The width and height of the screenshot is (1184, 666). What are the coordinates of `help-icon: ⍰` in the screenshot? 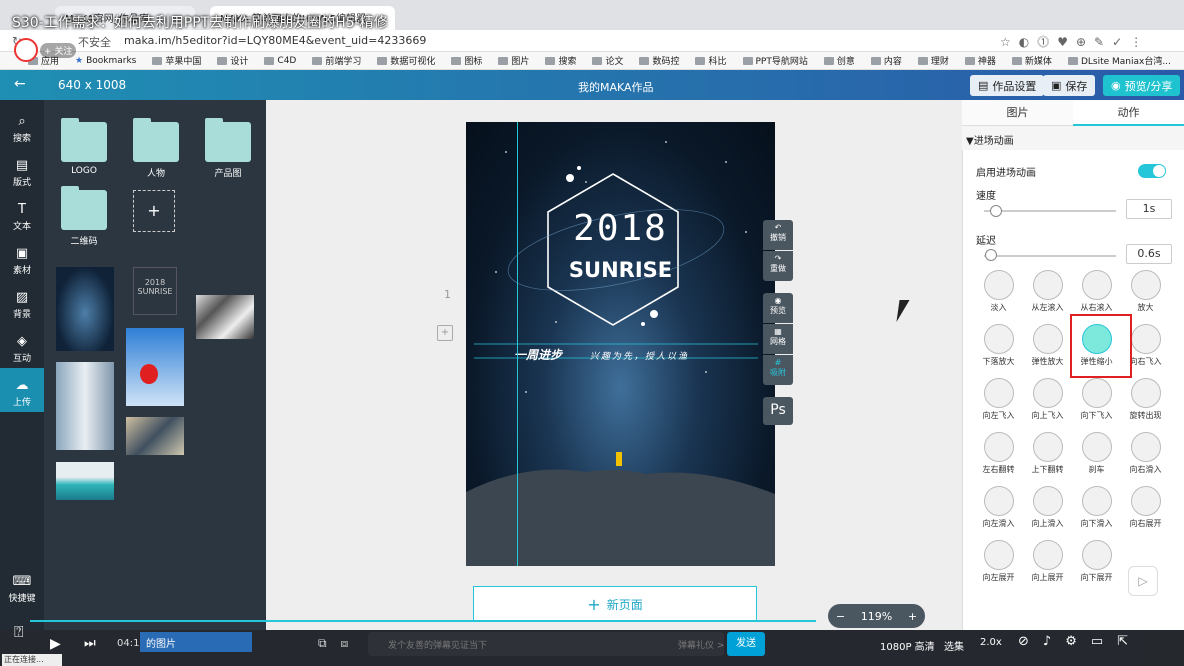 It's located at (19, 632).